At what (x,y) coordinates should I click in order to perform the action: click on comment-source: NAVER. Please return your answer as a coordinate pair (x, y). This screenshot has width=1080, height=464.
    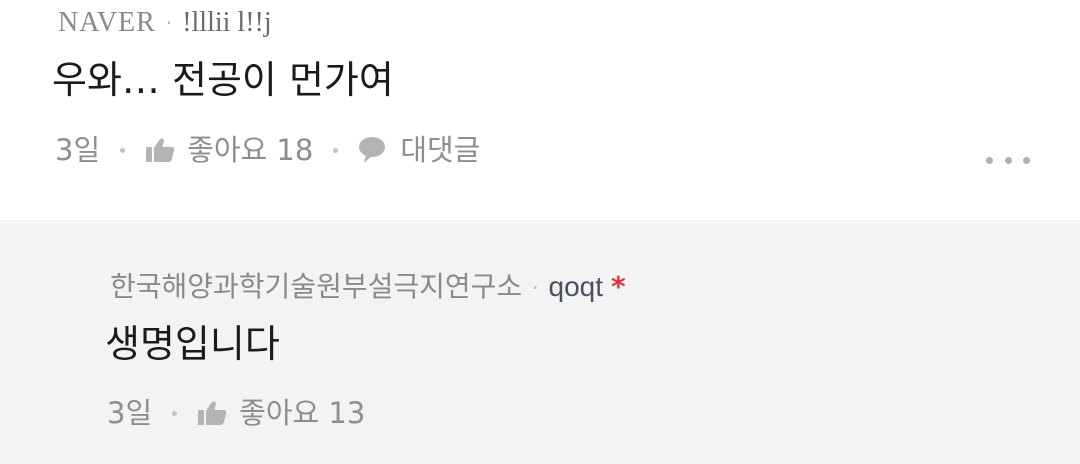
    Looking at the image, I should click on (107, 22).